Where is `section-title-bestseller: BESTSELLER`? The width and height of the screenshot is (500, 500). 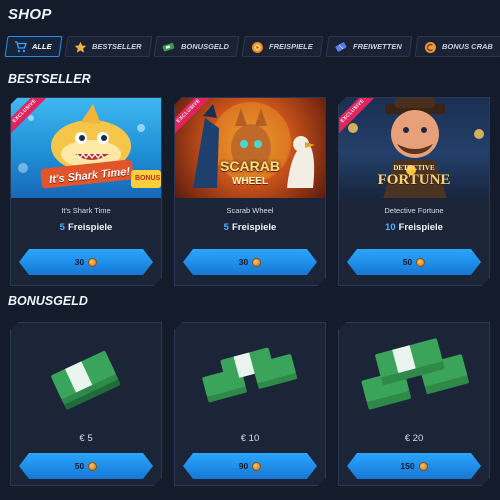
section-title-bestseller: BESTSELLER is located at coordinates (49, 79).